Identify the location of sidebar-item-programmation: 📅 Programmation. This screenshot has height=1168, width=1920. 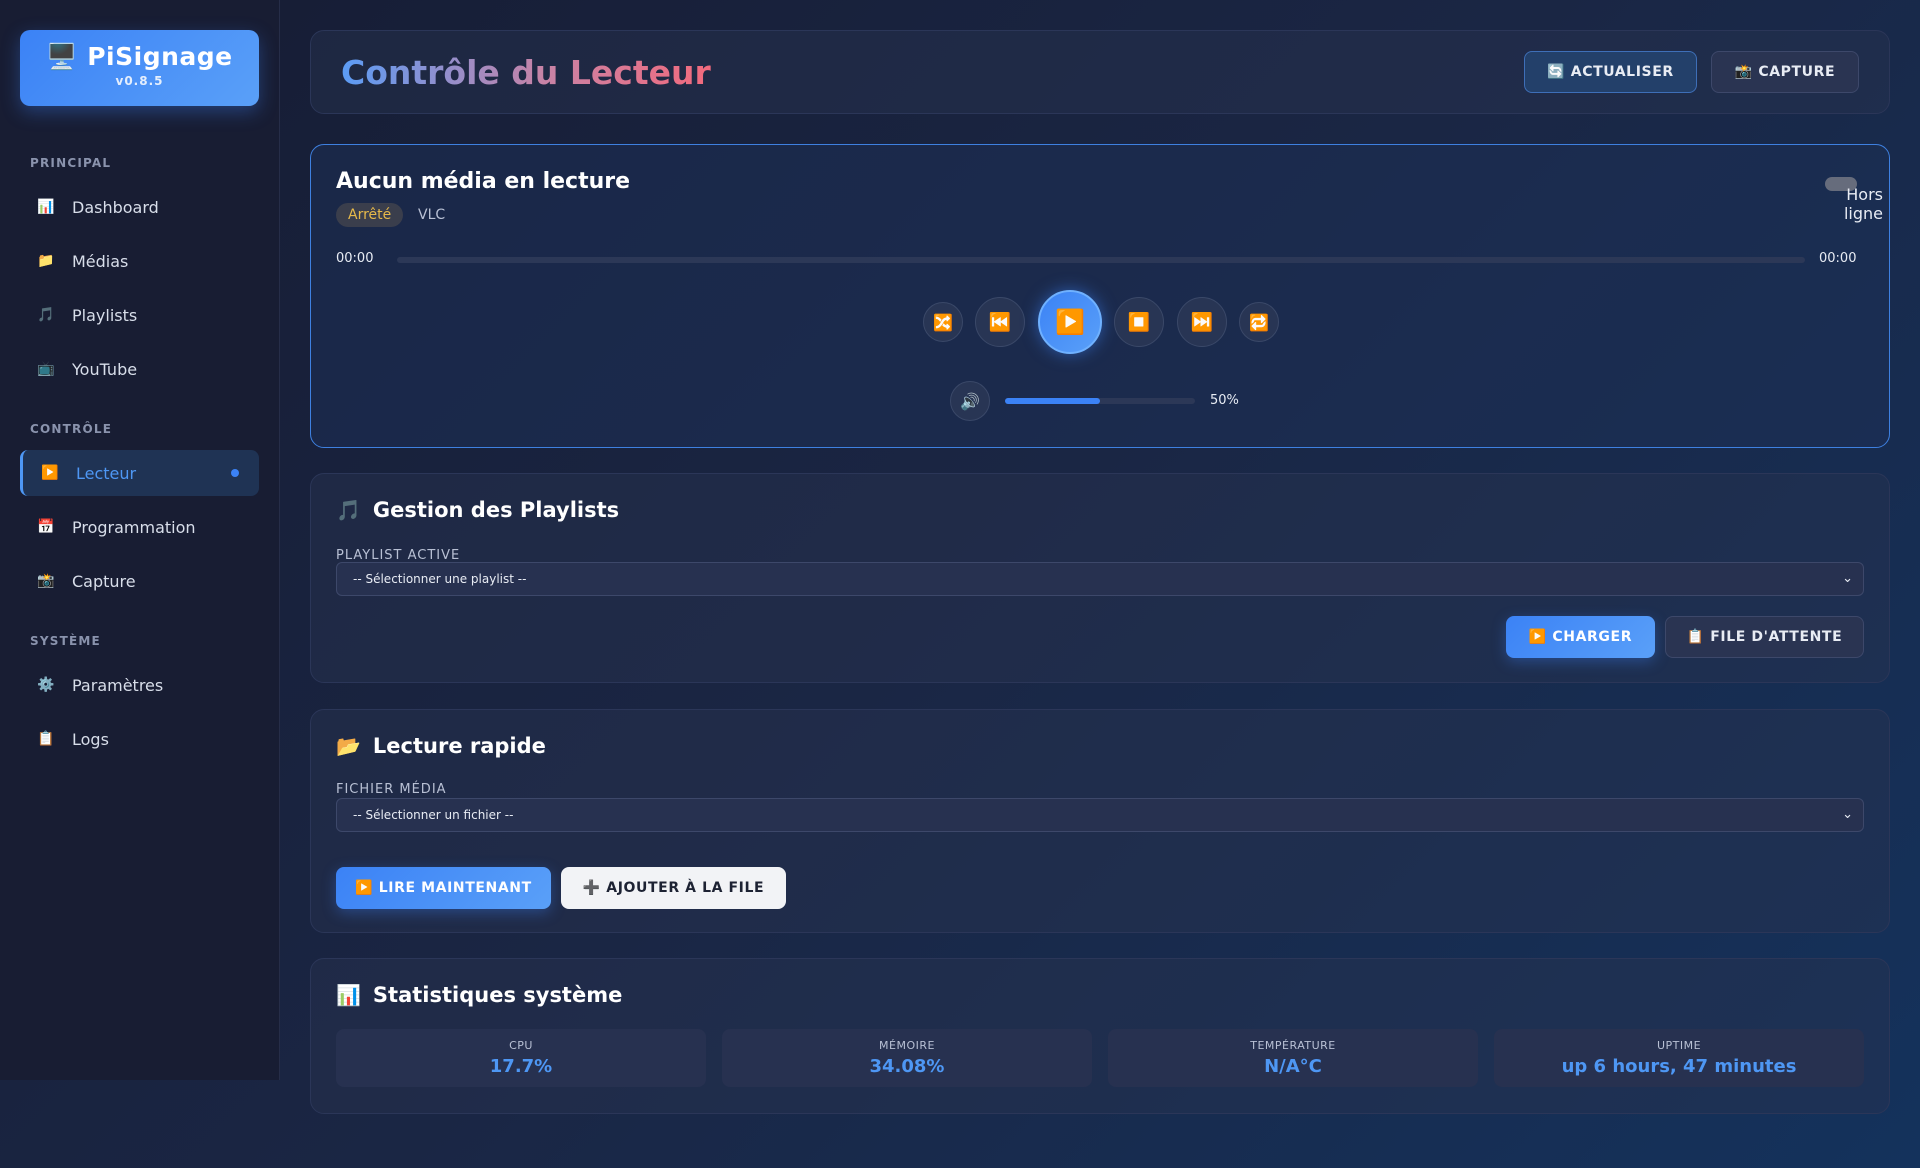
(139, 527).